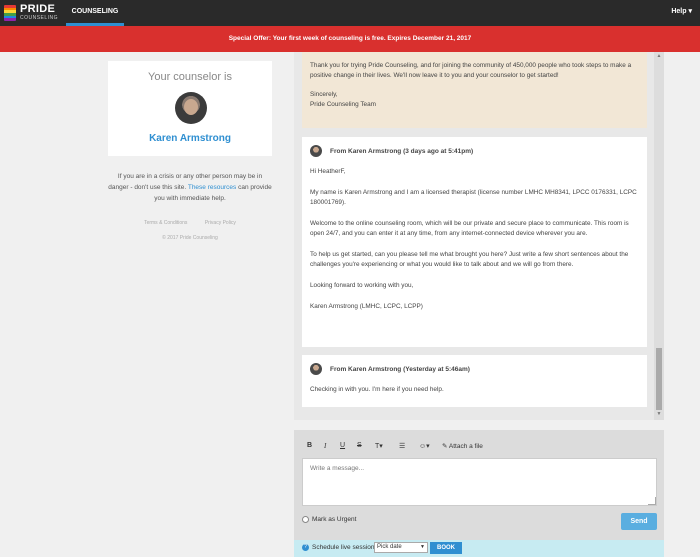 This screenshot has width=700, height=557. I want to click on strikethrough-button: S, so click(359, 445).